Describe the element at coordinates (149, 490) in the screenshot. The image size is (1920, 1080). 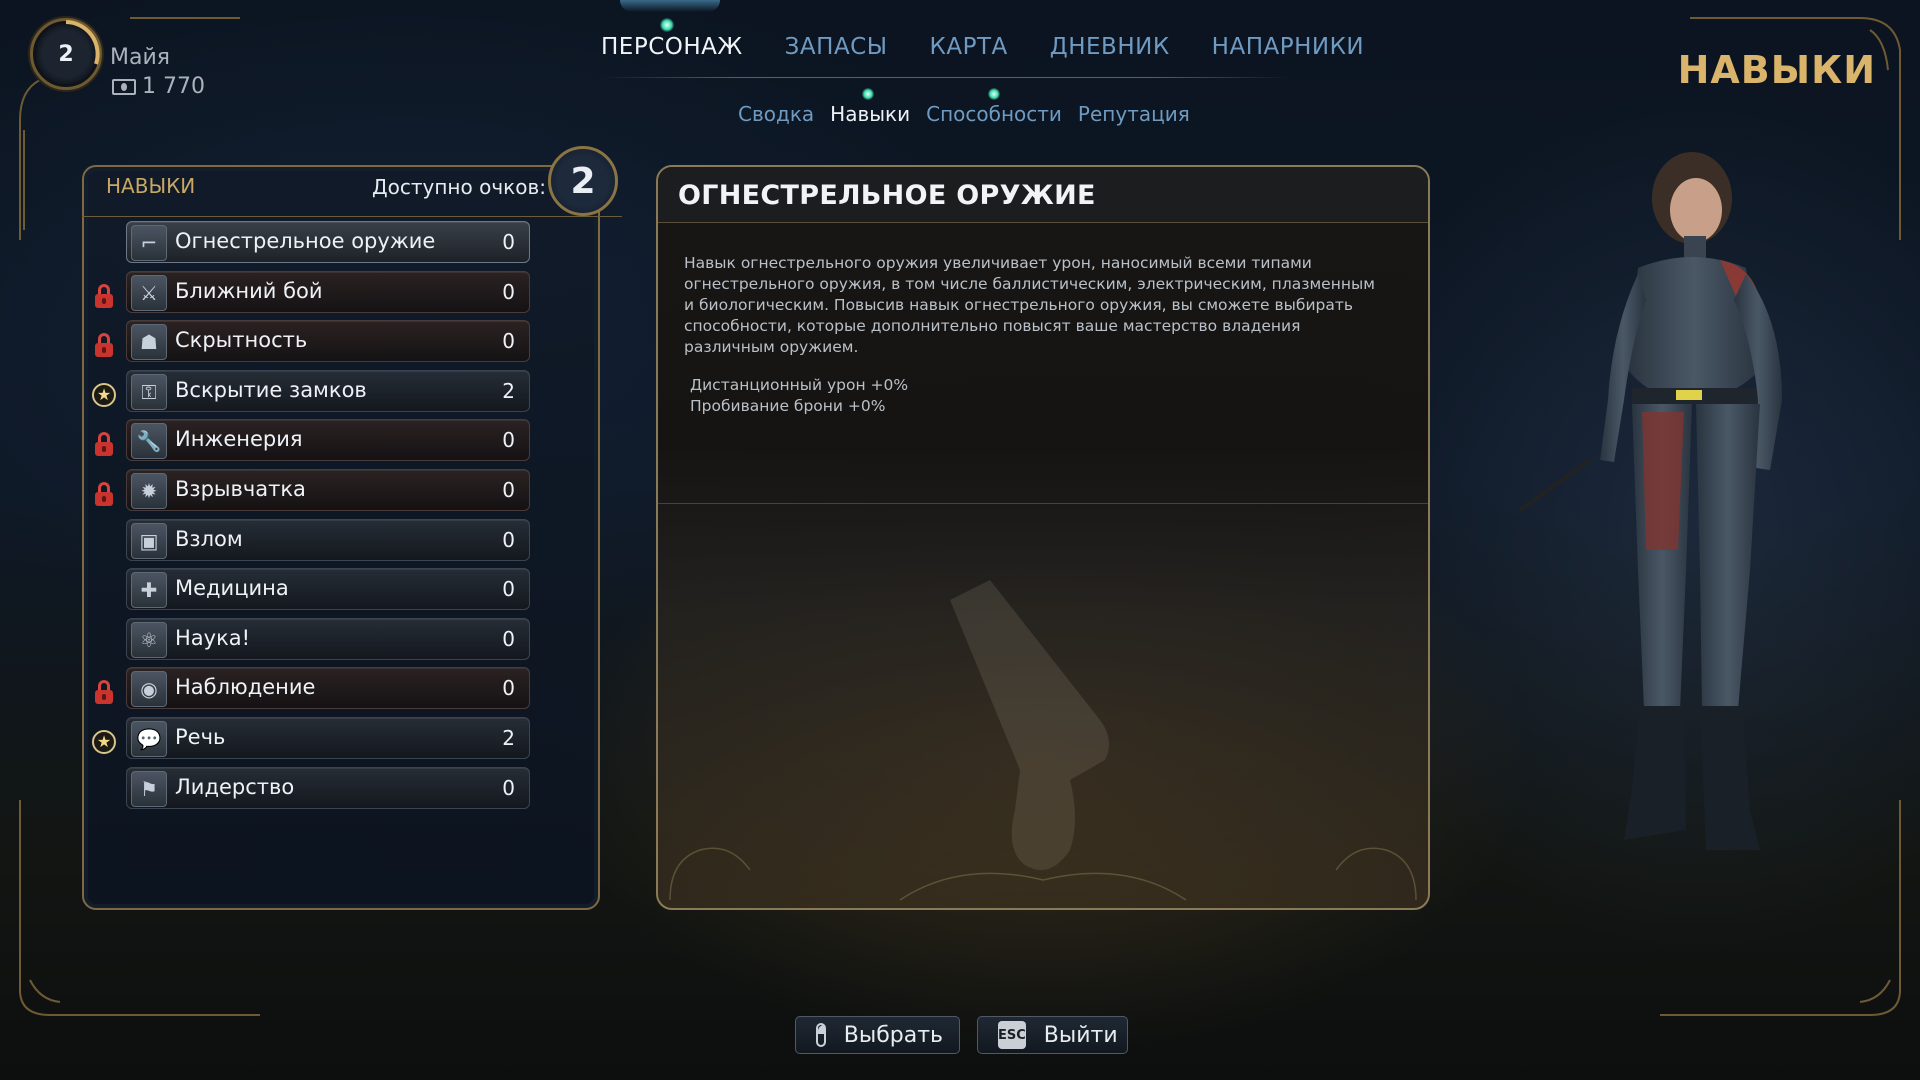
I see `explosive-icon: ✹` at that location.